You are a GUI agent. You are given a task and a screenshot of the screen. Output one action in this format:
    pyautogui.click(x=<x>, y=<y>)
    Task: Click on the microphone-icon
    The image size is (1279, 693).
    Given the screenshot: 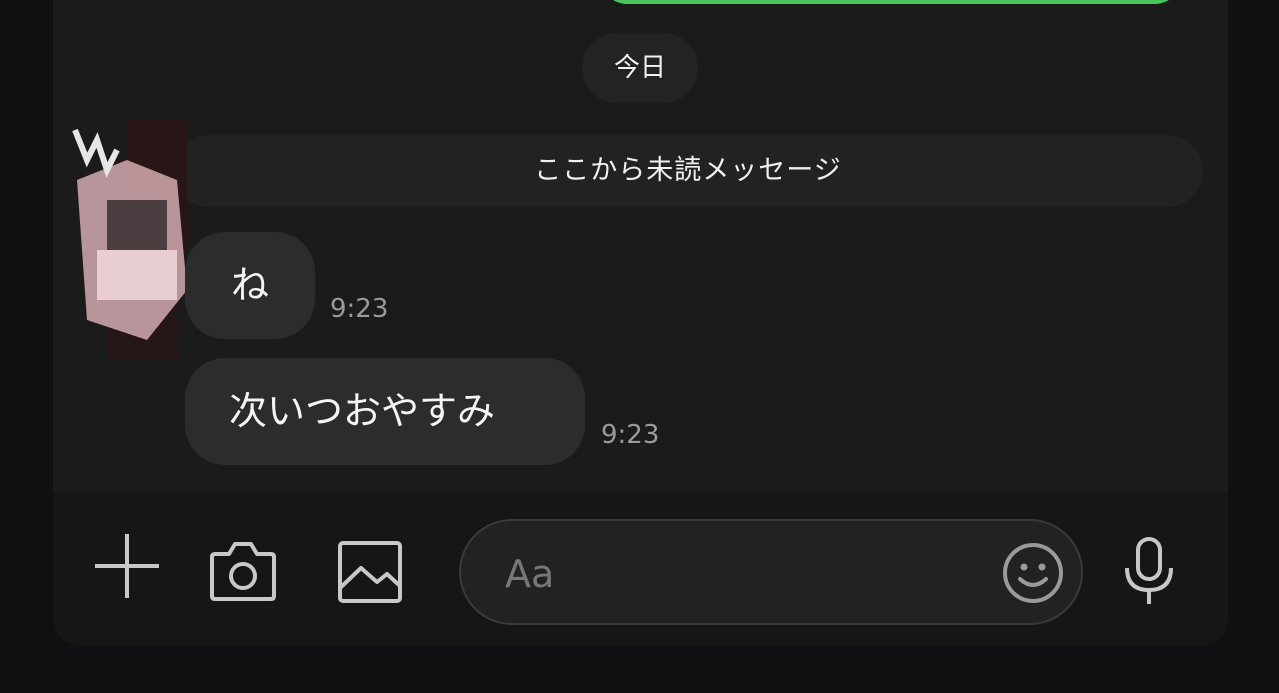 What is the action you would take?
    pyautogui.click(x=1149, y=570)
    